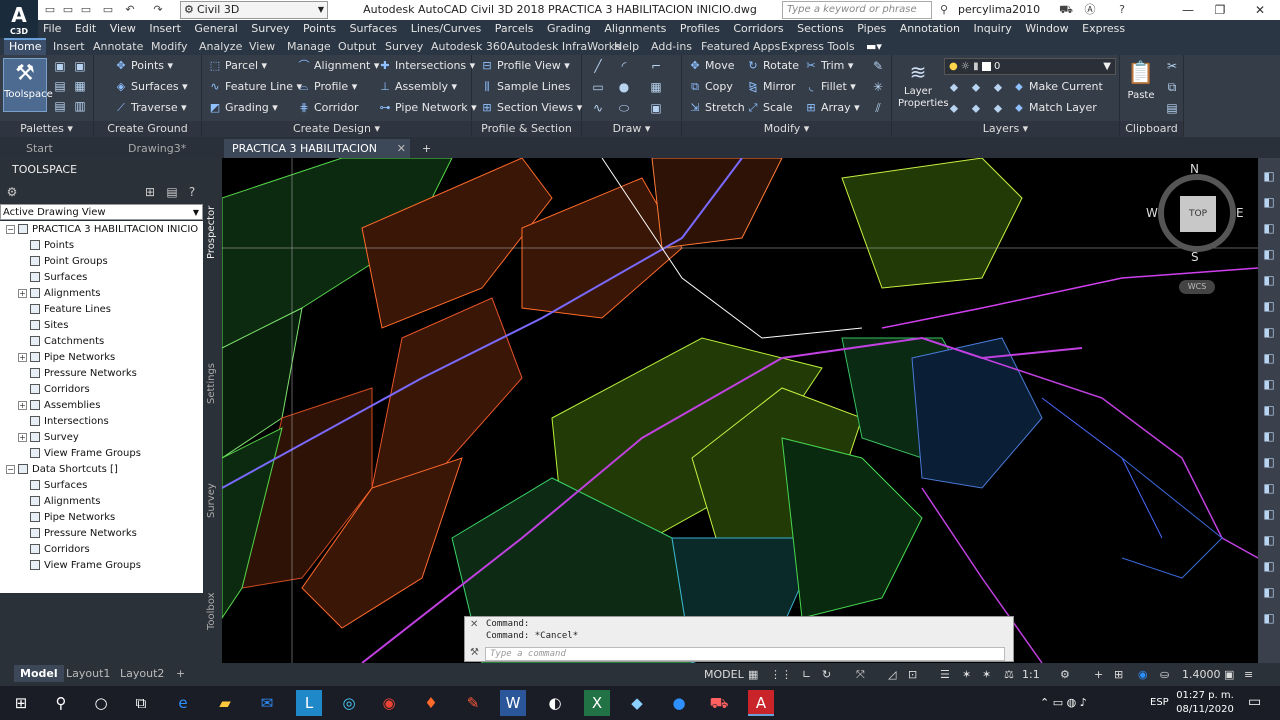 The width and height of the screenshot is (1280, 720). I want to click on copy-button: ⧉ Copy, so click(710, 87).